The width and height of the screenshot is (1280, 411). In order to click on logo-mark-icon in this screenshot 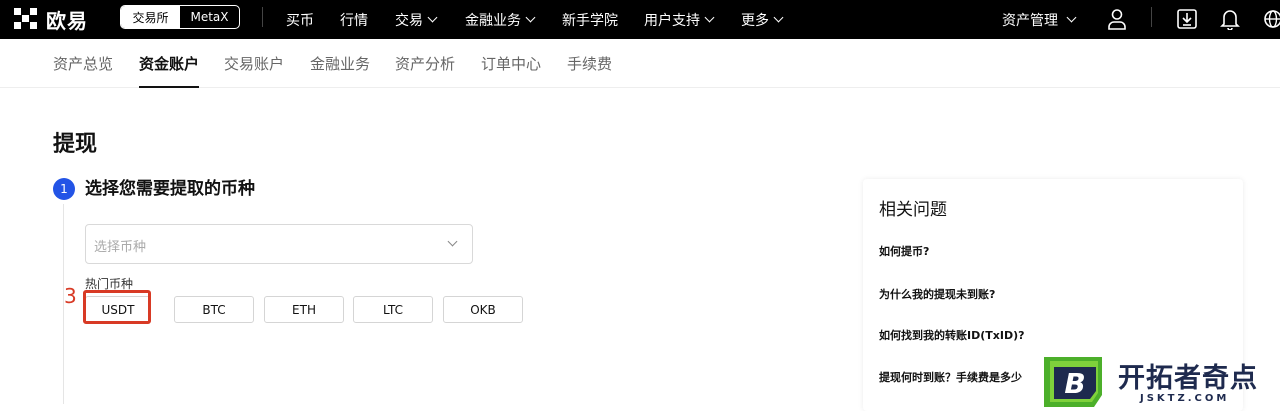, I will do `click(26, 19)`.